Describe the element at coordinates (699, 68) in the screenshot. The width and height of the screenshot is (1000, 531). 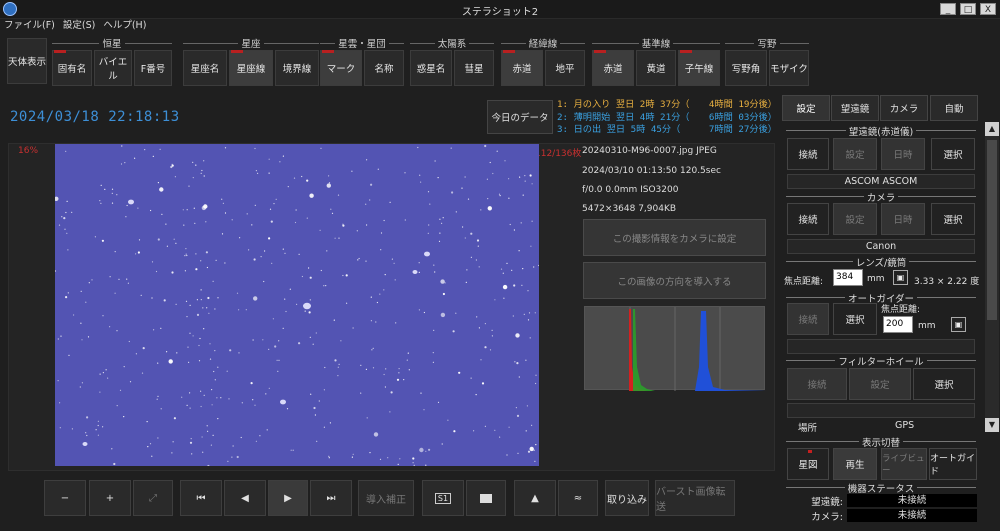
I see `toolbar-toggle-button: 子午線` at that location.